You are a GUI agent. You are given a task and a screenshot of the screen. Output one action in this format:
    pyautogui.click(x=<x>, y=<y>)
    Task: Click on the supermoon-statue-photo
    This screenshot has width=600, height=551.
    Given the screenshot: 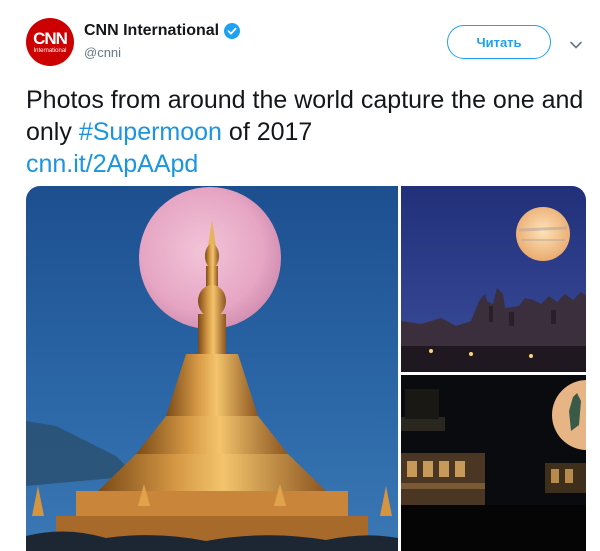 What is the action you would take?
    pyautogui.click(x=493, y=463)
    